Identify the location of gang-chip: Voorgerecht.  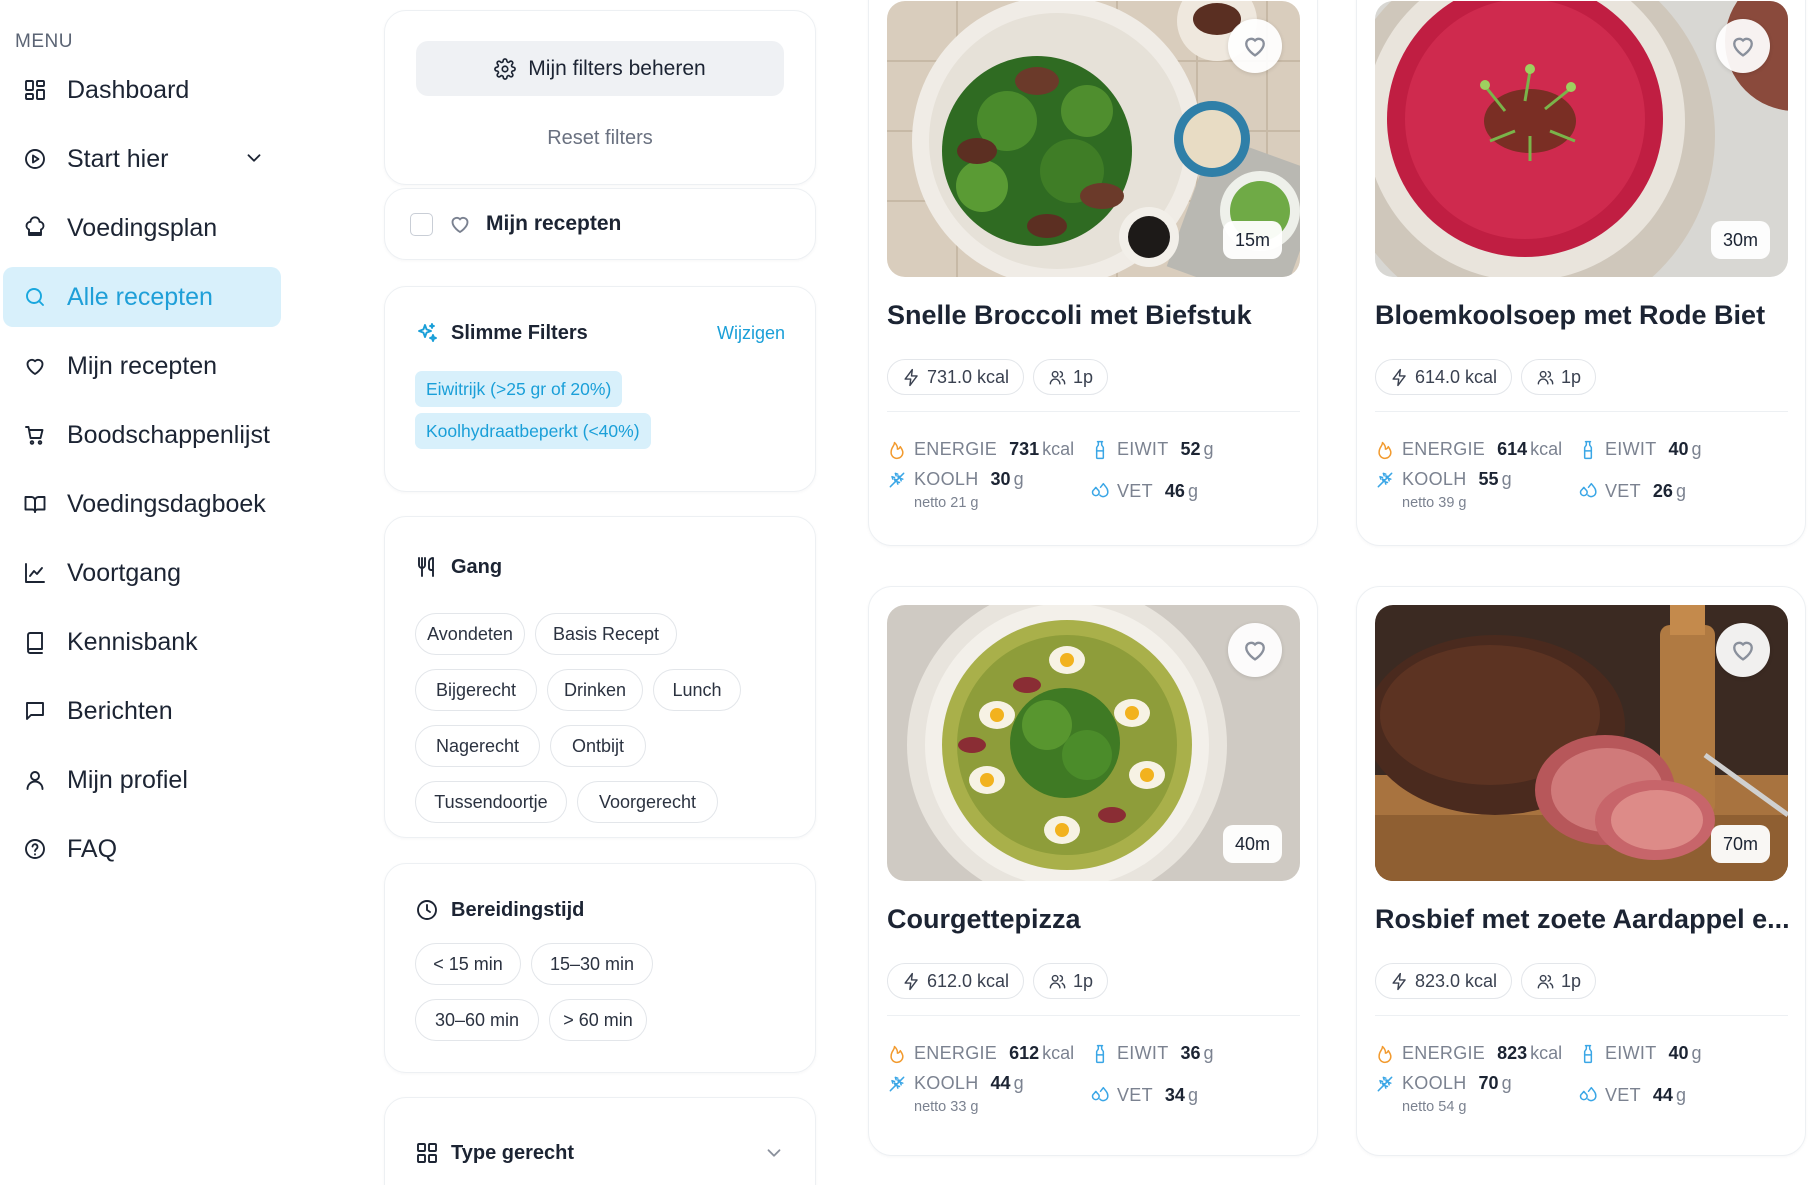
(647, 802).